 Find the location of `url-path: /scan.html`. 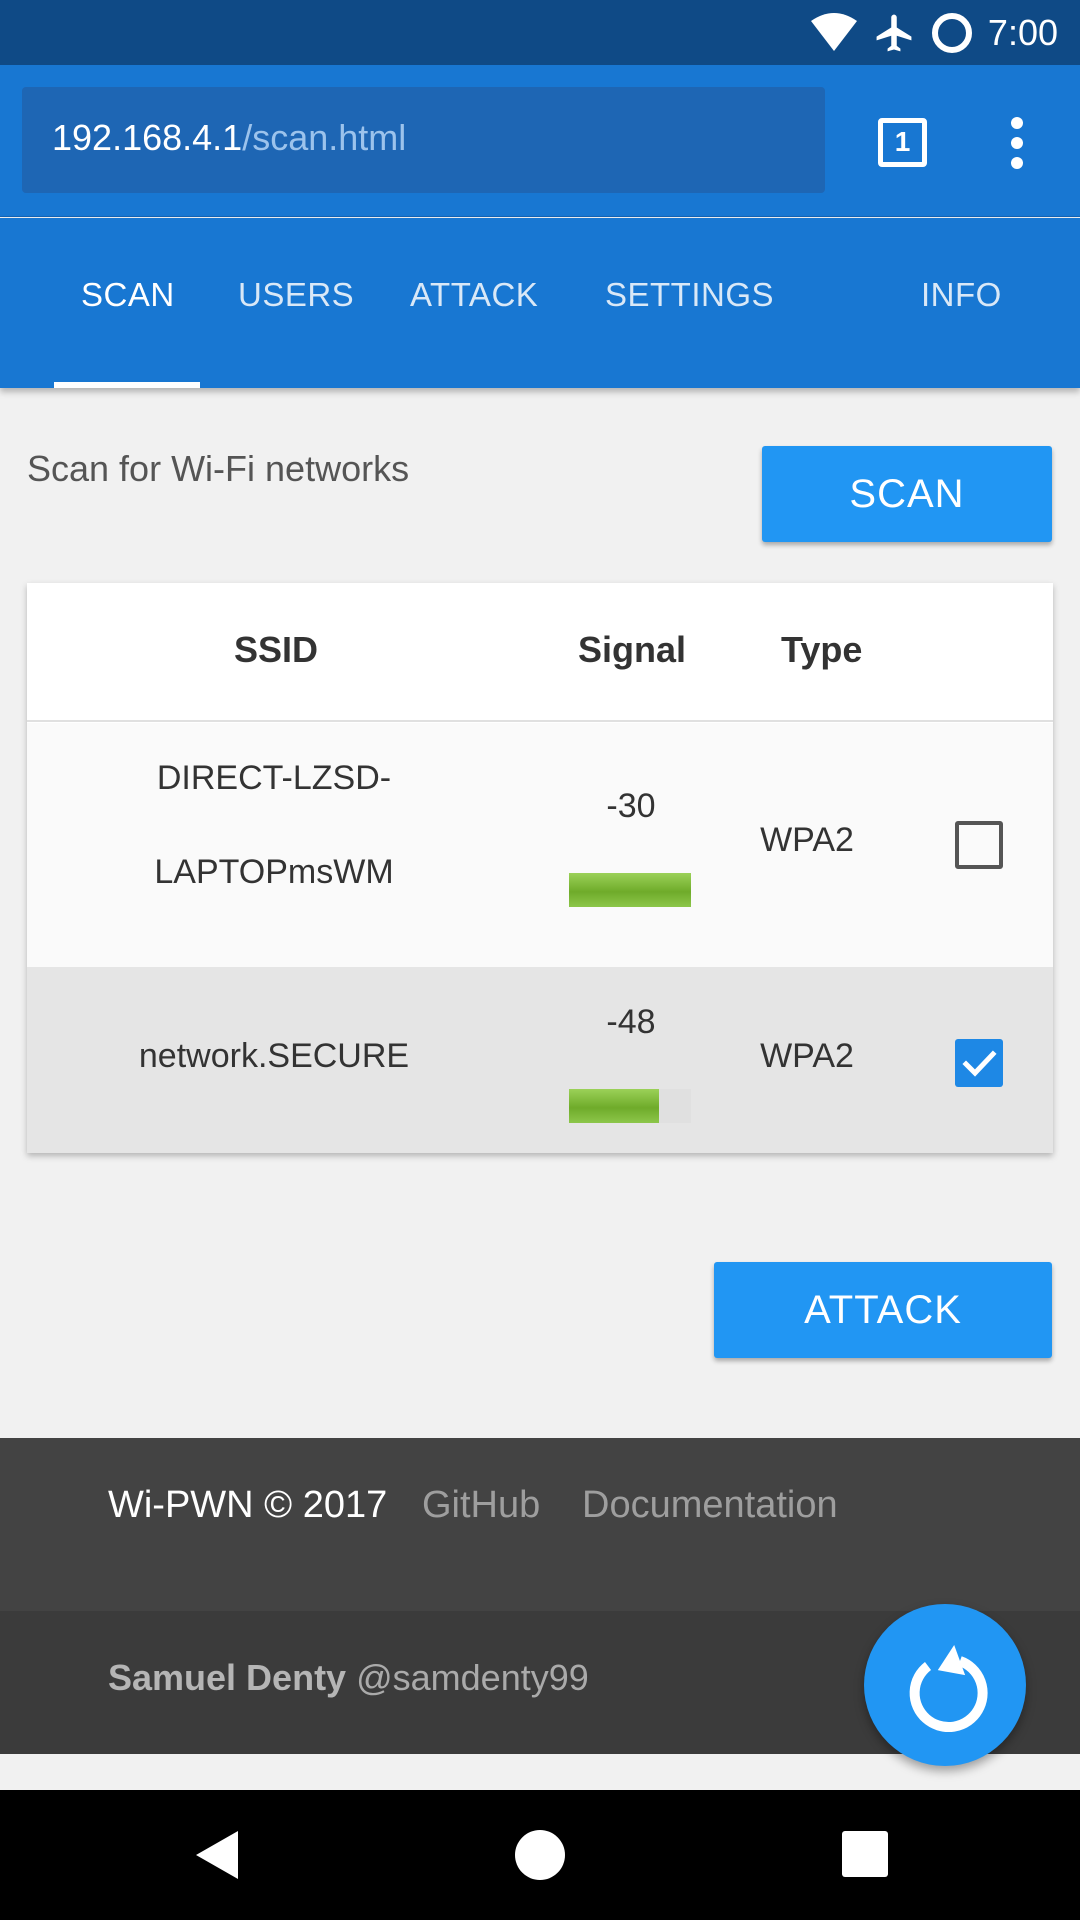

url-path: /scan.html is located at coordinates (324, 137).